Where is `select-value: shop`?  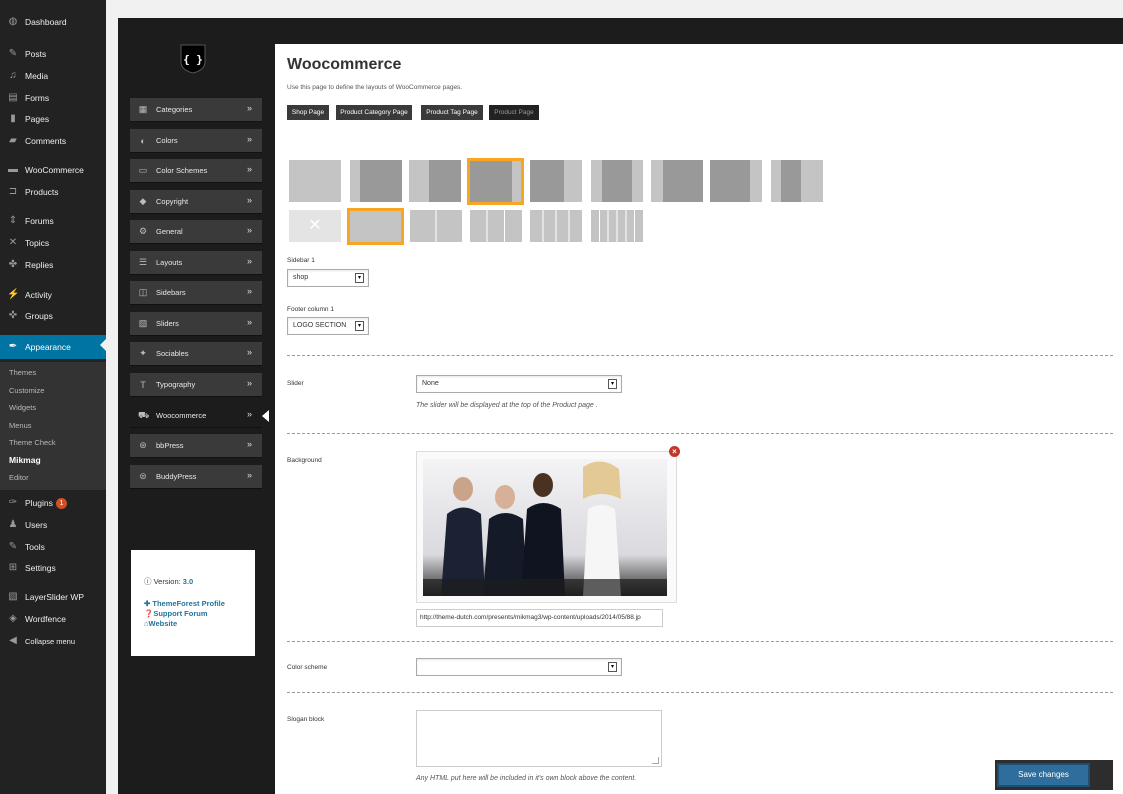
select-value: shop is located at coordinates (301, 277).